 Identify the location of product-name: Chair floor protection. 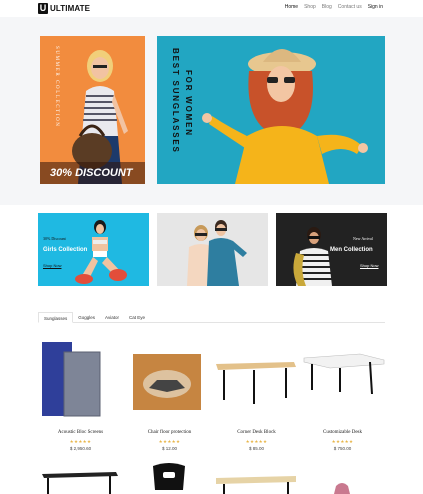
(169, 432).